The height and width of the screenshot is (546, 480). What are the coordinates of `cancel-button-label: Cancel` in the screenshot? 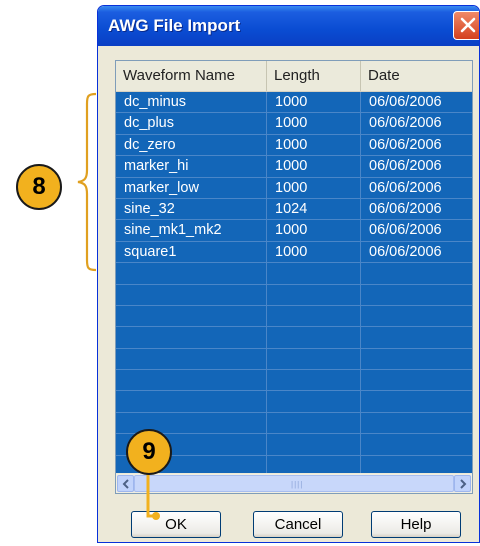 It's located at (298, 524).